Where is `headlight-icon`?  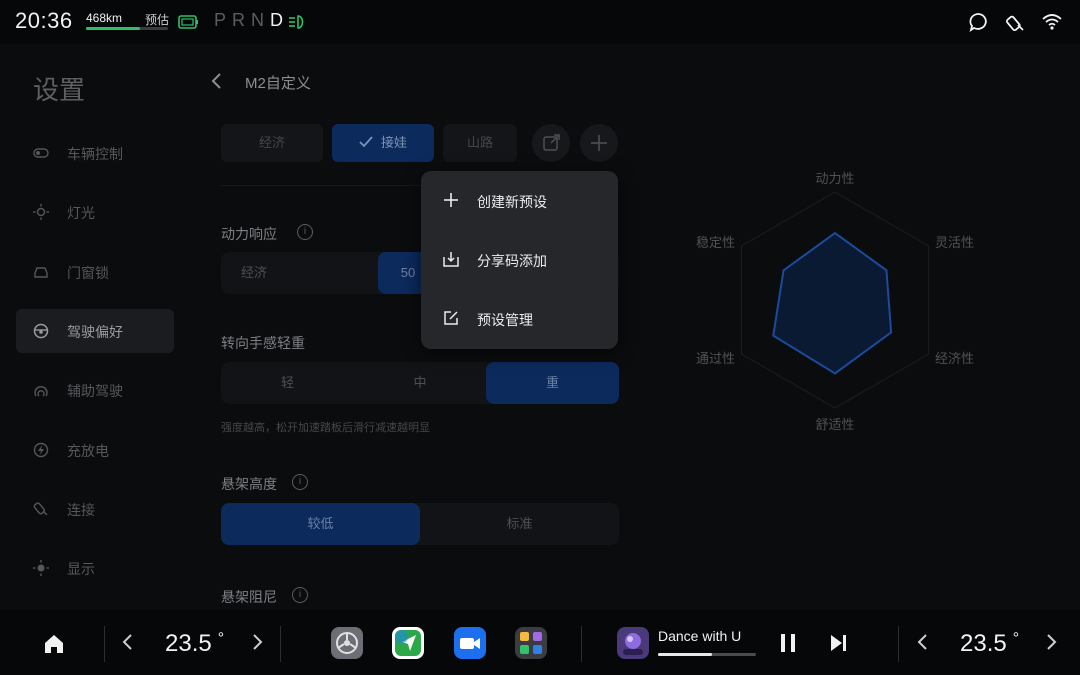 headlight-icon is located at coordinates (298, 22).